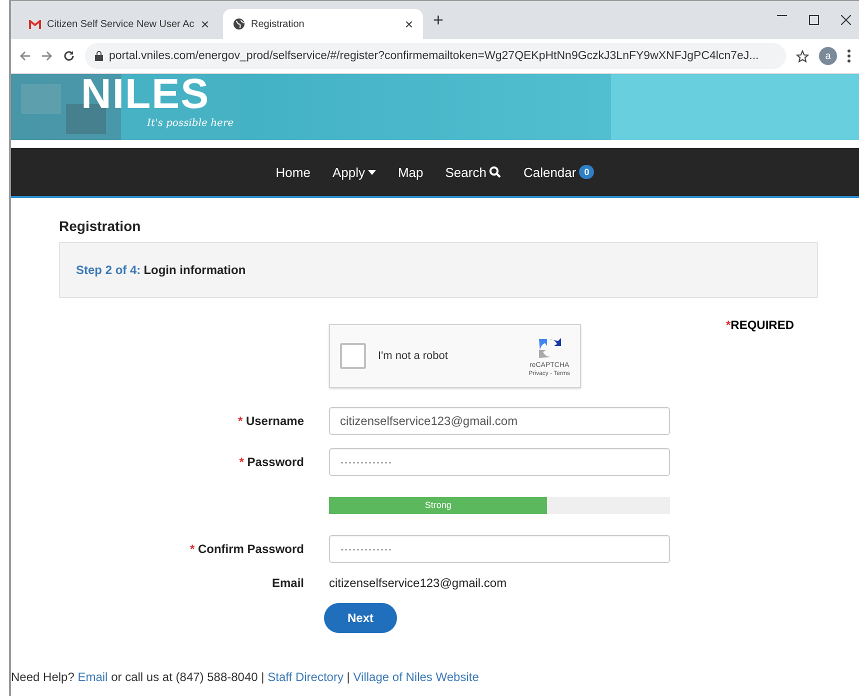 The width and height of the screenshot is (859, 696). I want to click on nav-link: Home, so click(293, 172).